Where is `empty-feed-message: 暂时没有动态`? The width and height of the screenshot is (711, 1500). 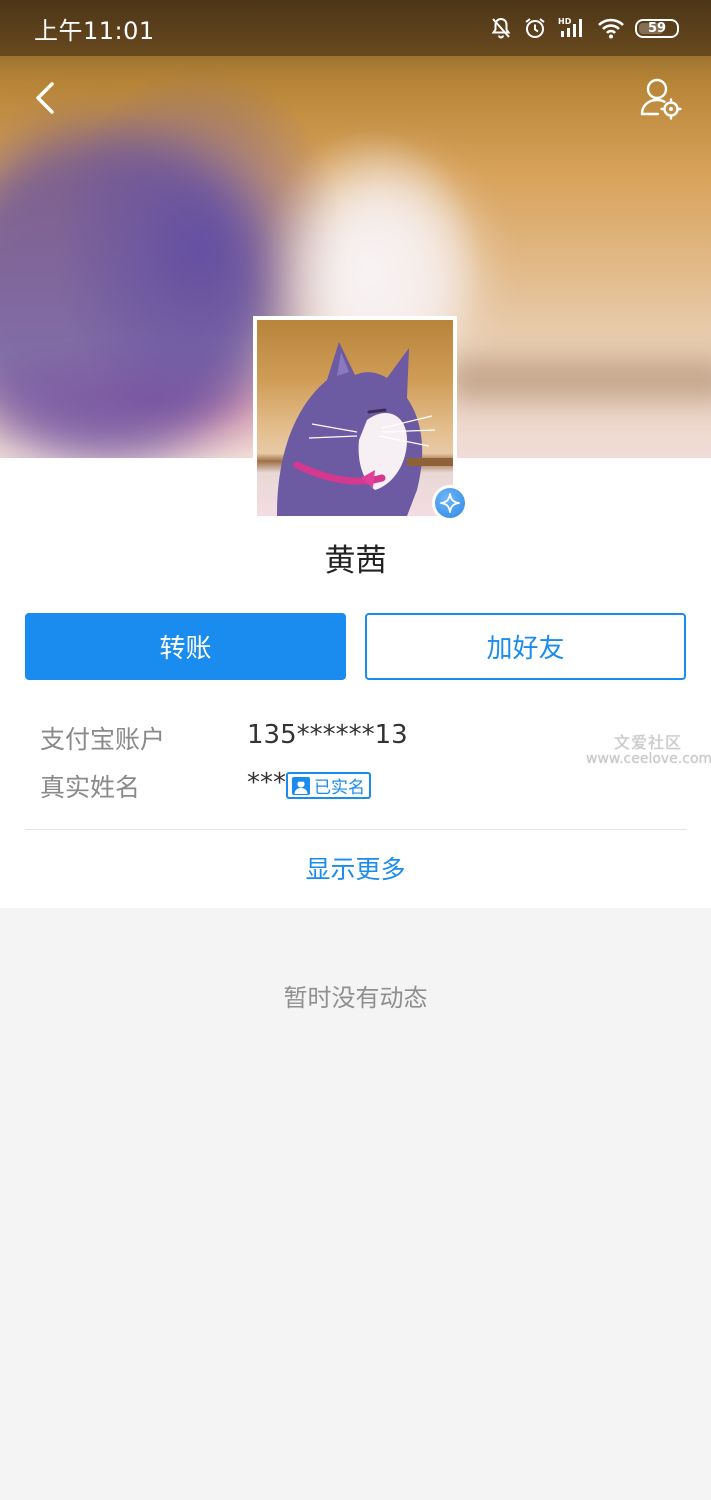
empty-feed-message: 暂时没有动态 is located at coordinates (355, 998).